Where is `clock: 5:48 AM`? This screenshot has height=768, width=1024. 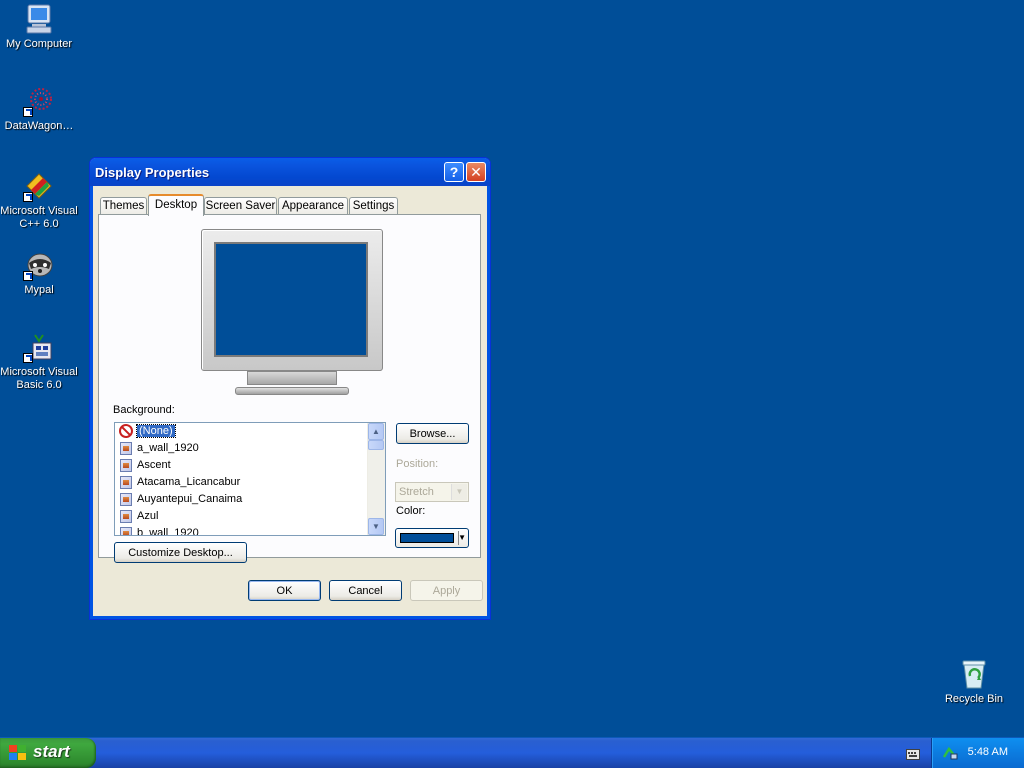
clock: 5:48 AM is located at coordinates (988, 752).